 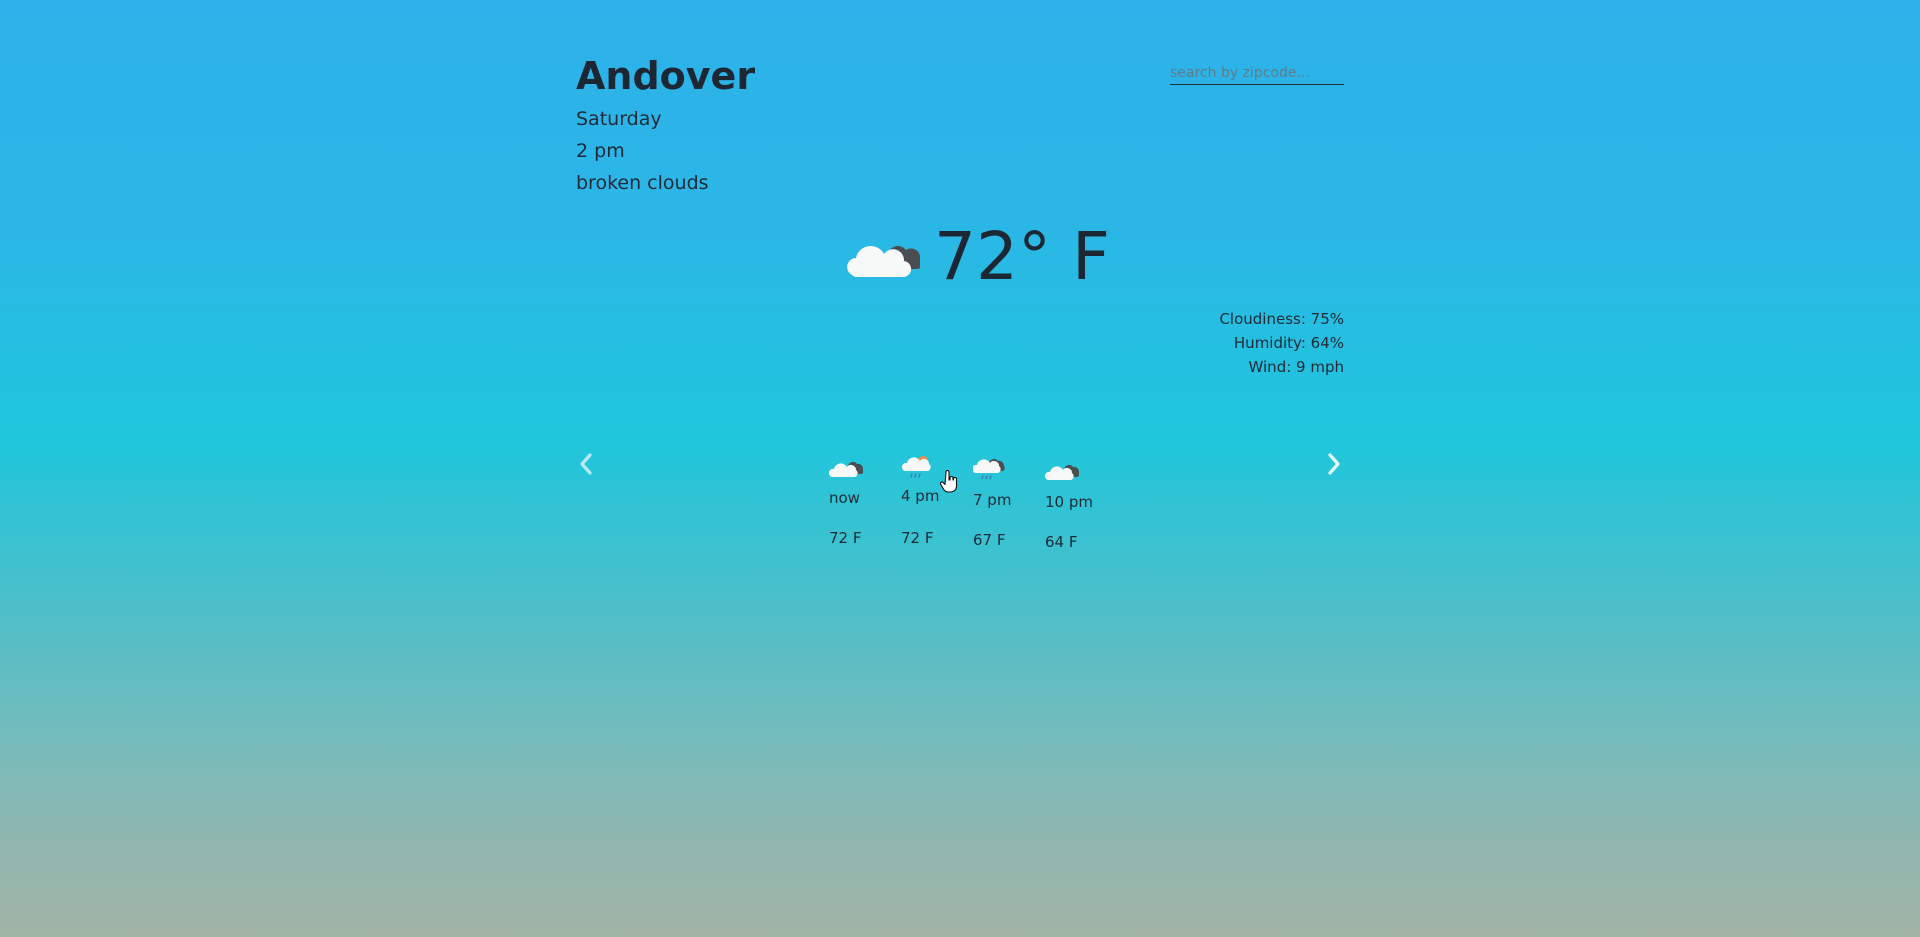 I want to click on rain-cloud-icon, so click(x=989, y=469).